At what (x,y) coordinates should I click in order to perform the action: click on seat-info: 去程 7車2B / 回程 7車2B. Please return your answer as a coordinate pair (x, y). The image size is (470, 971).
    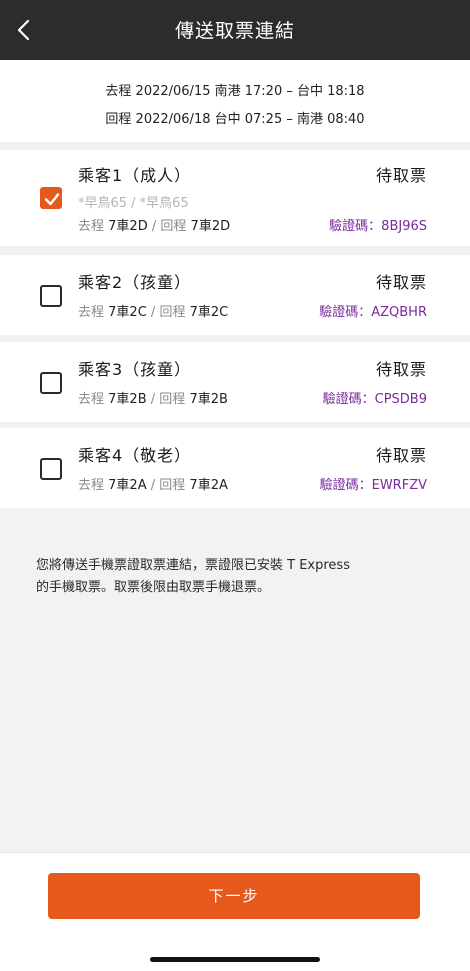
    Looking at the image, I should click on (153, 397).